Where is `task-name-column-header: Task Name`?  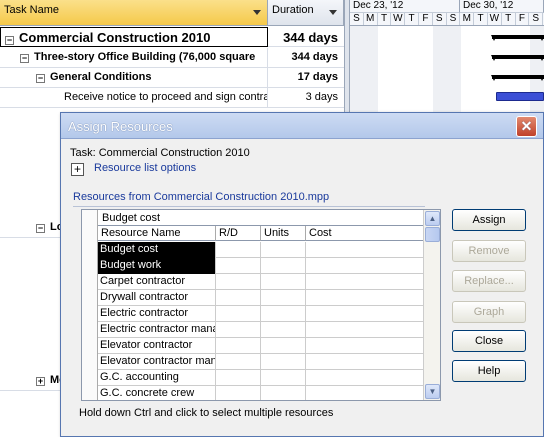 task-name-column-header: Task Name is located at coordinates (134, 13).